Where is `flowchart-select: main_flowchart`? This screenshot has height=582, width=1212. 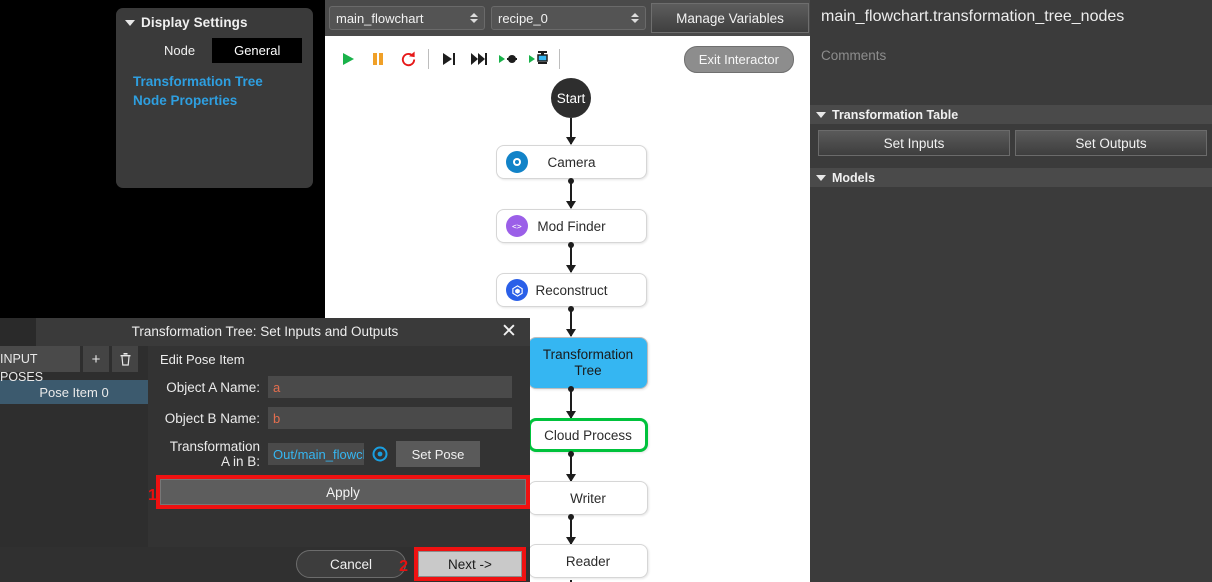
flowchart-select: main_flowchart is located at coordinates (407, 18).